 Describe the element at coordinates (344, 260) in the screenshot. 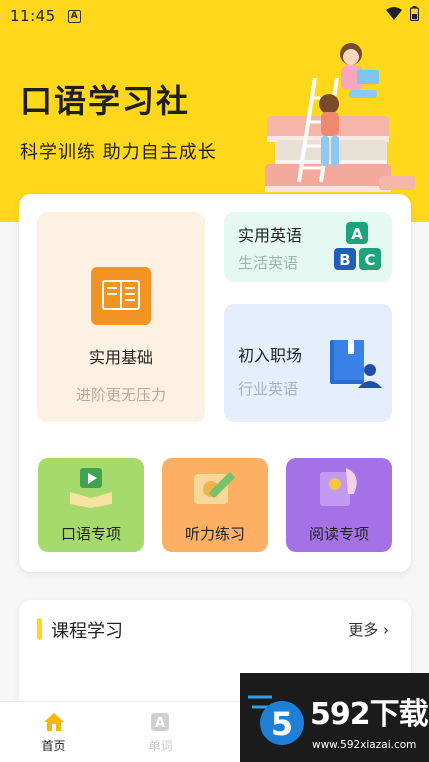

I see `svg-text: B` at that location.